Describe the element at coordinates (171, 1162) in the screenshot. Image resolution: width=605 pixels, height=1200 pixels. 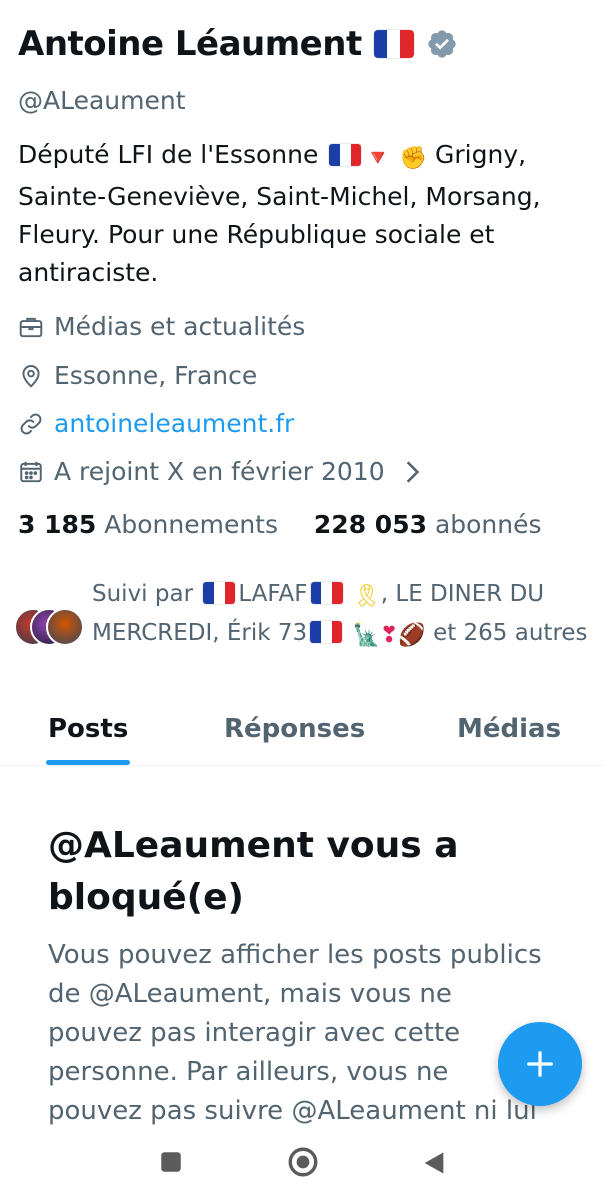
I see `recent-apps-button` at that location.